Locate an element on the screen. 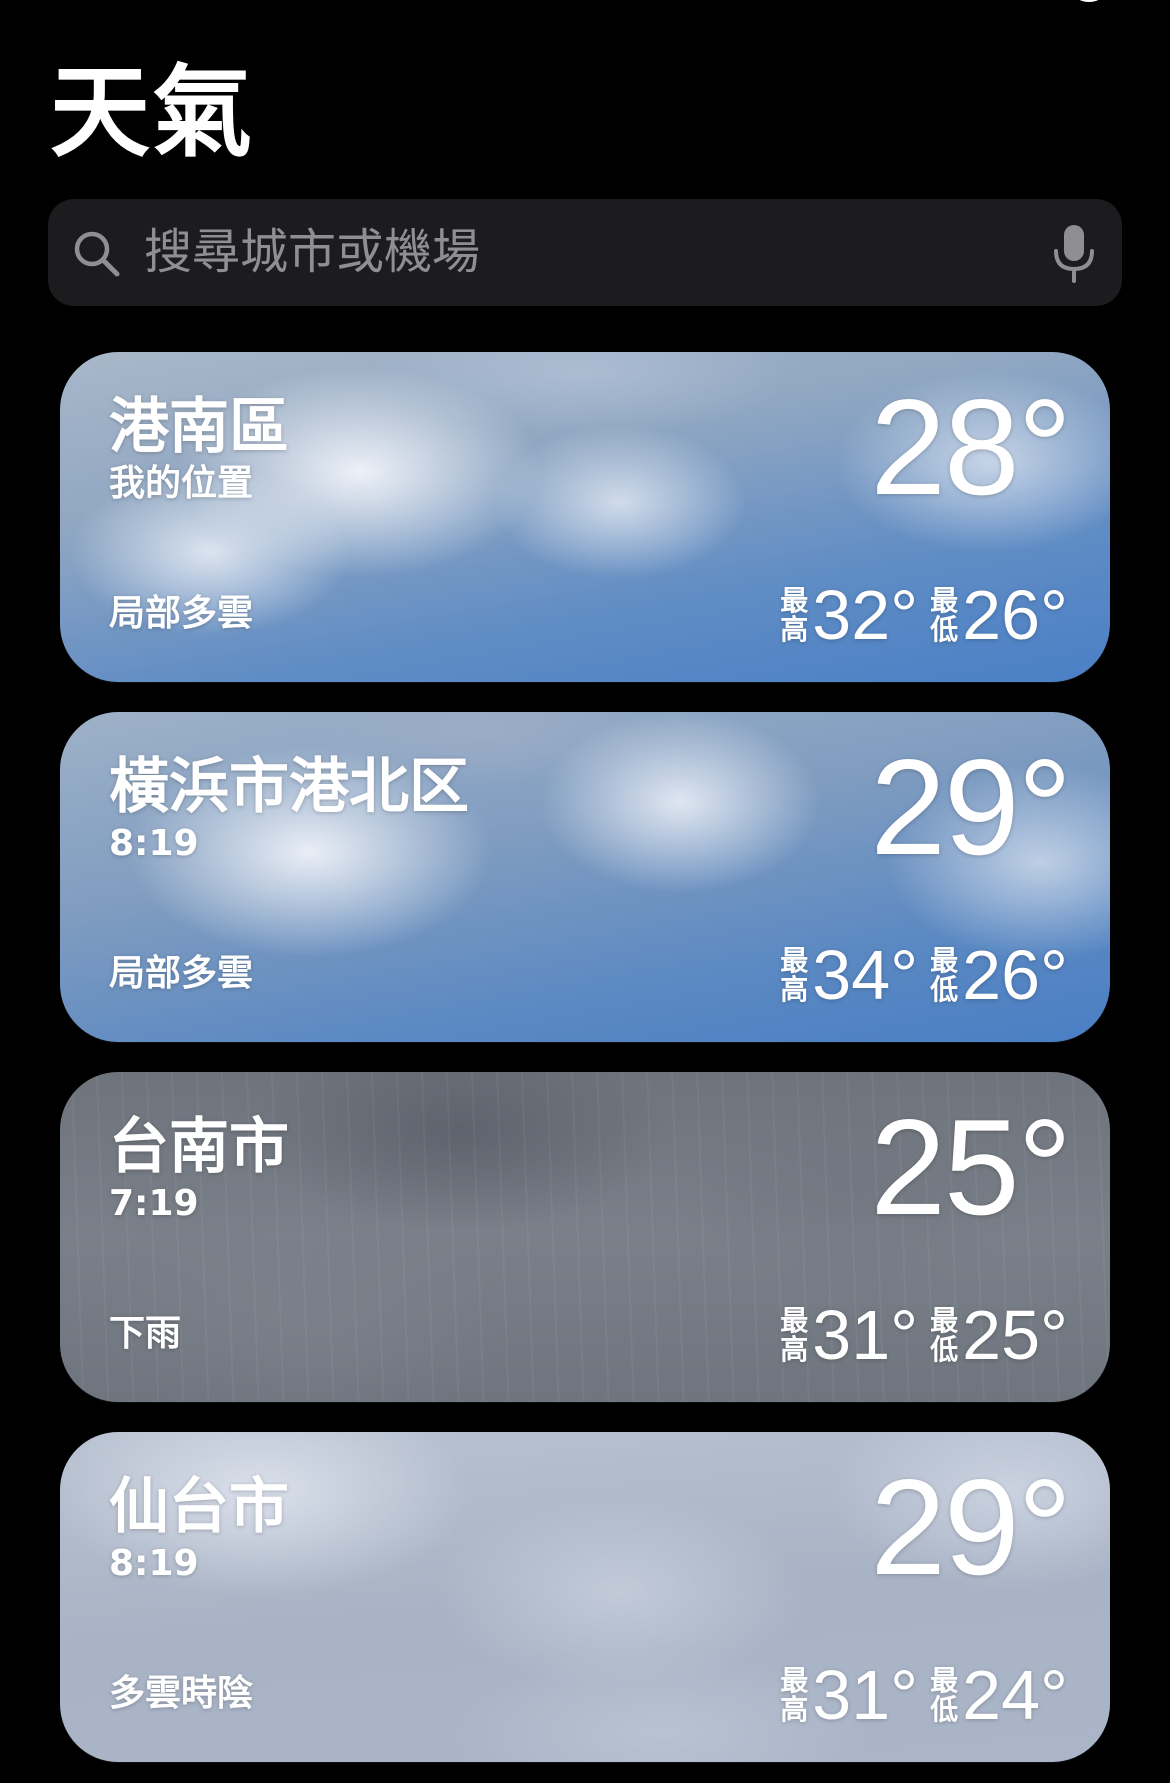  city-name: 橫浜市港北区 is located at coordinates (289, 787).